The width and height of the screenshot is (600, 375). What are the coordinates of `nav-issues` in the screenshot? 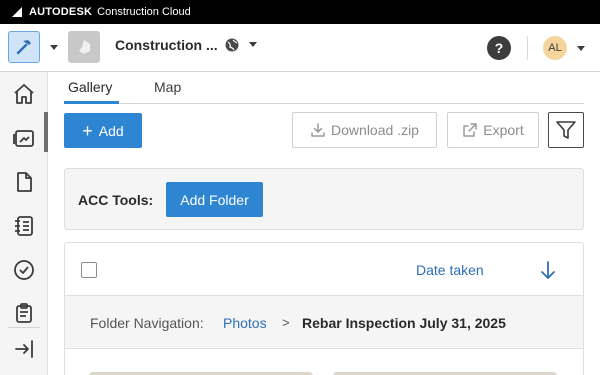 It's located at (24, 270).